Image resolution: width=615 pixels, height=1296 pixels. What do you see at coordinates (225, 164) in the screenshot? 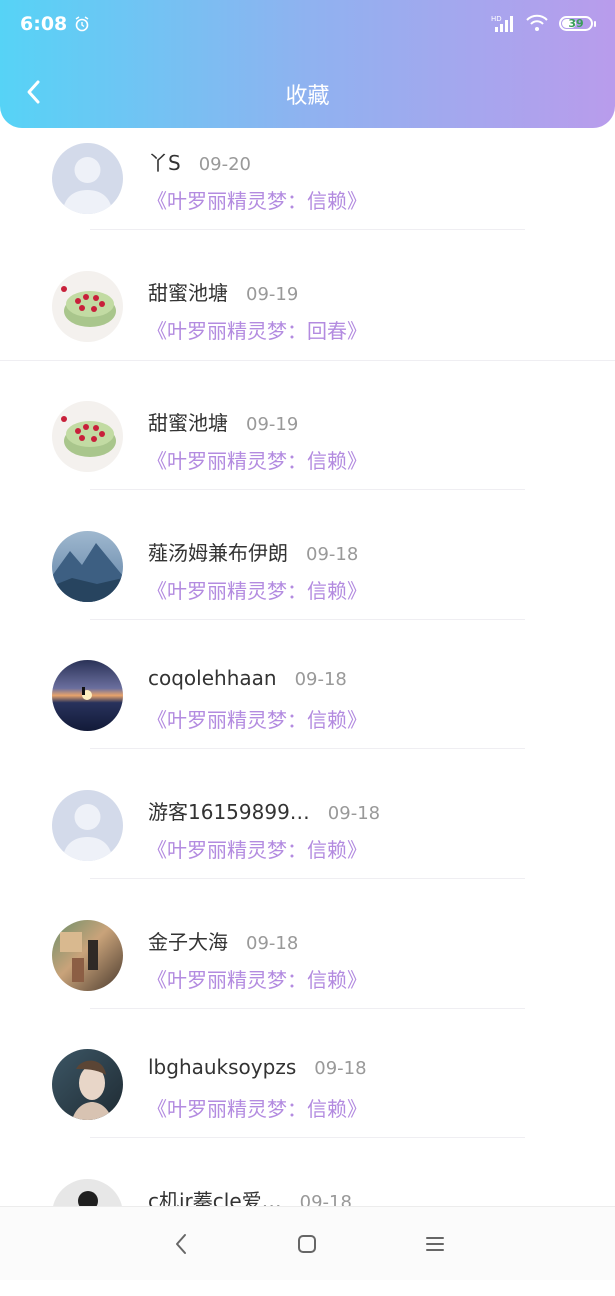
I see `favorite-date: 09-20` at bounding box center [225, 164].